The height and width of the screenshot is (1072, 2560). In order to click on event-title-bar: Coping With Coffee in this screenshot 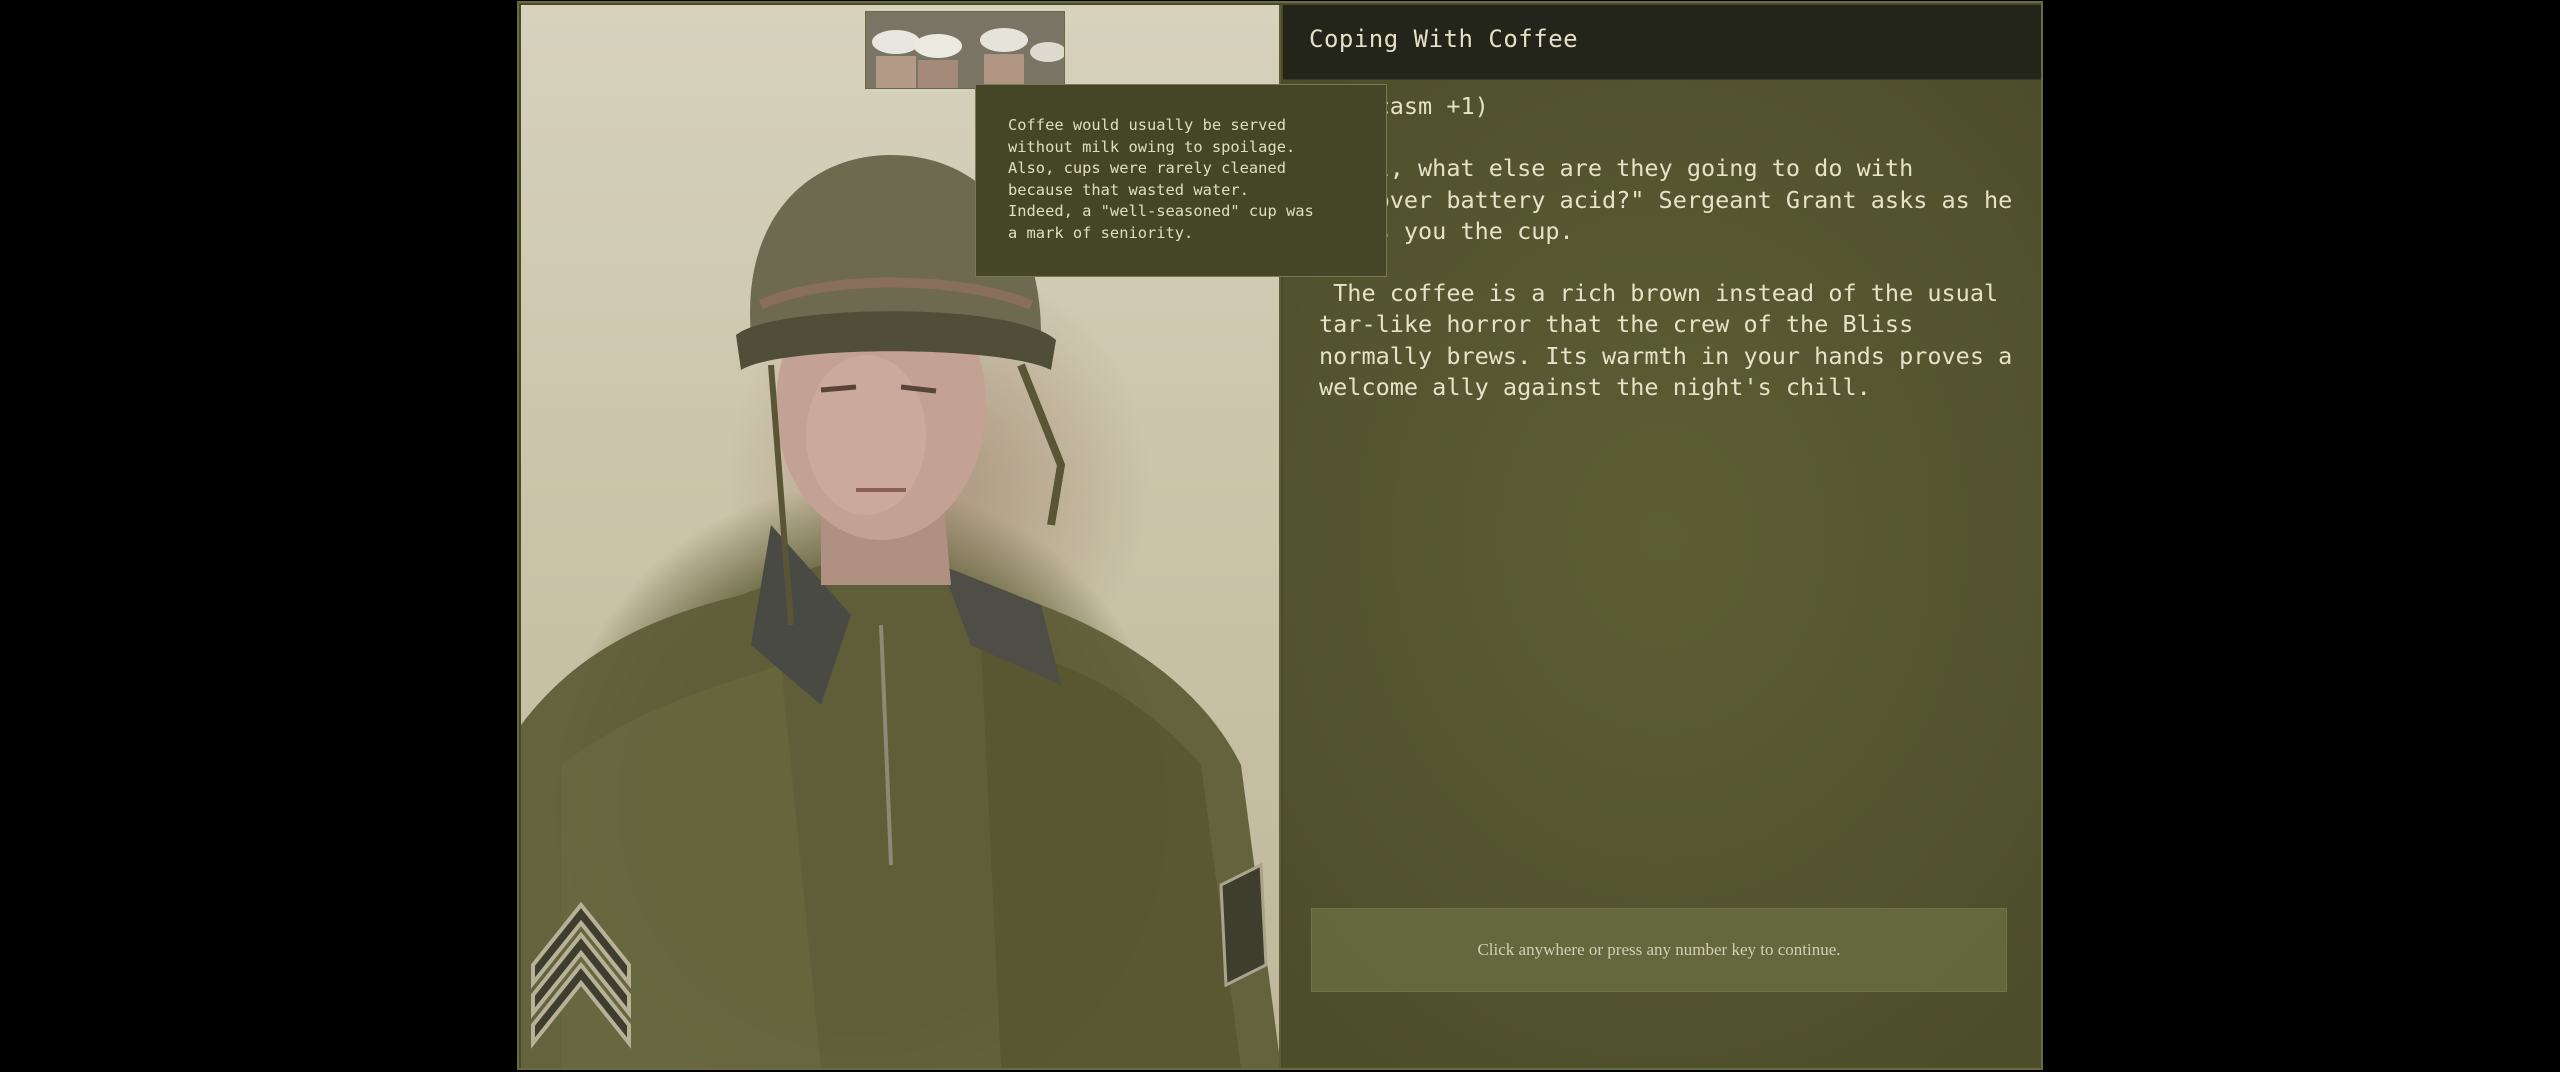, I will do `click(1662, 42)`.